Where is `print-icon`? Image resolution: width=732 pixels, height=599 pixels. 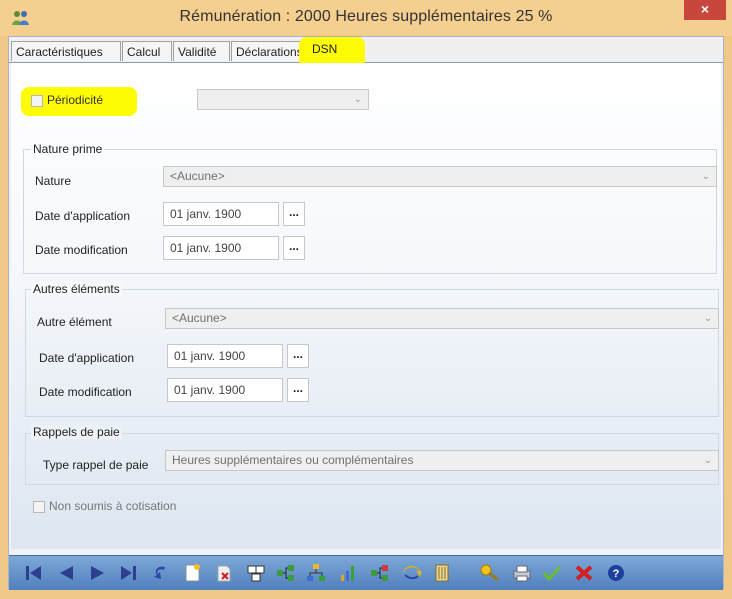 print-icon is located at coordinates (522, 573).